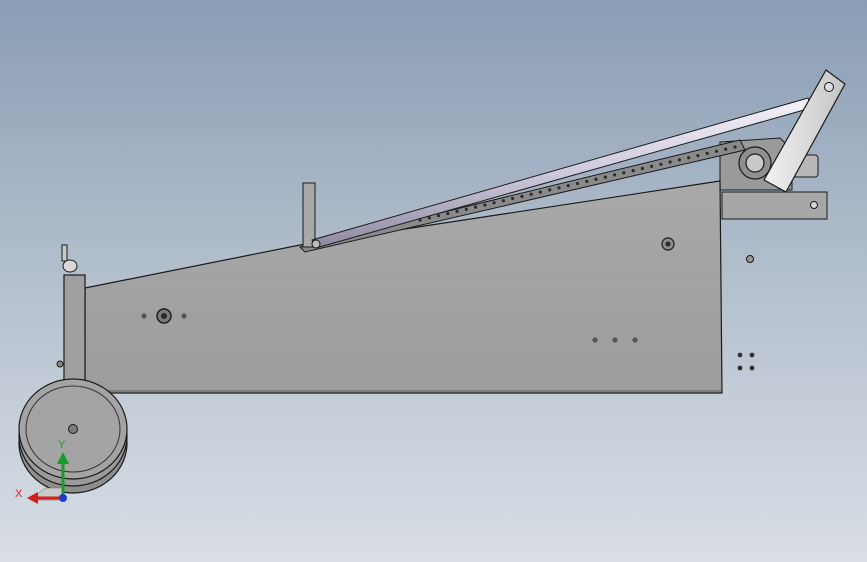 Image resolution: width=867 pixels, height=562 pixels. Describe the element at coordinates (63, 498) in the screenshot. I see `triad-z-axis` at that location.